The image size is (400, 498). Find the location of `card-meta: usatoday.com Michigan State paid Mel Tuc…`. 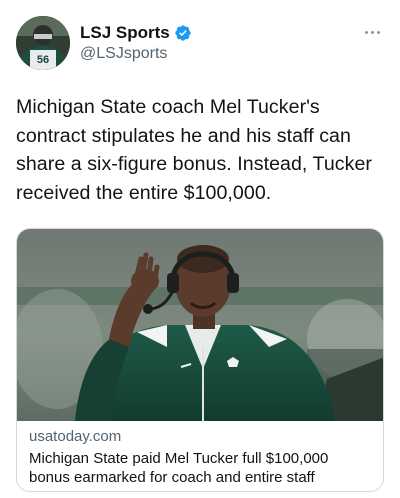

card-meta: usatoday.com Michigan State paid Mel Tuc… is located at coordinates (201, 457).